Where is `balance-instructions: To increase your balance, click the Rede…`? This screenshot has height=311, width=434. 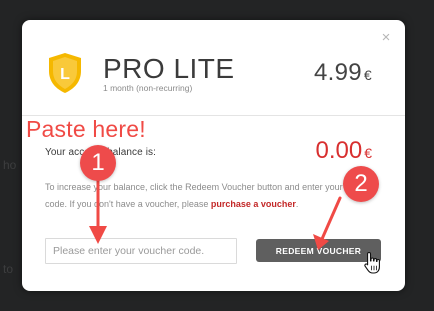
balance-instructions: To increase your balance, click the Rede… is located at coordinates (217, 195).